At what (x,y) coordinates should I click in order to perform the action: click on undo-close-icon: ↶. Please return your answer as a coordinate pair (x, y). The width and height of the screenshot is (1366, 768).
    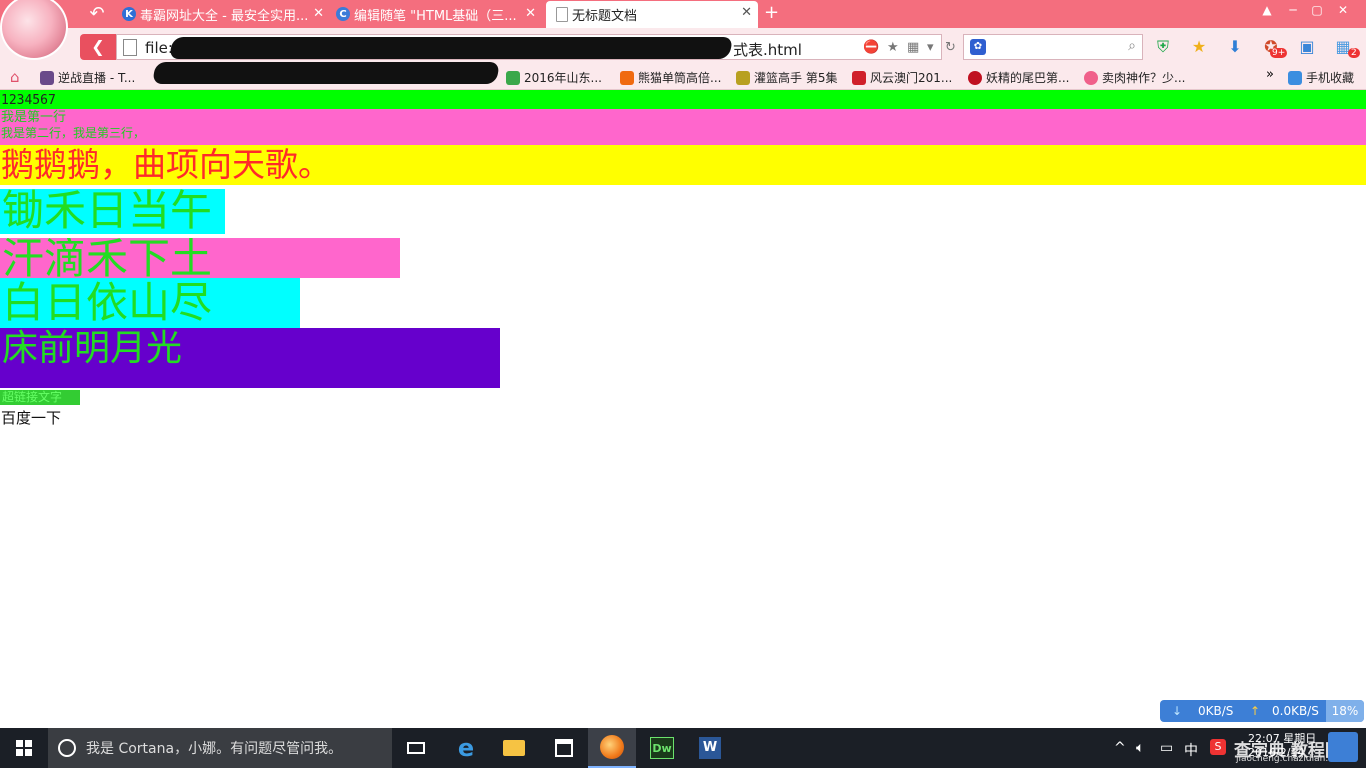
    Looking at the image, I should click on (97, 14).